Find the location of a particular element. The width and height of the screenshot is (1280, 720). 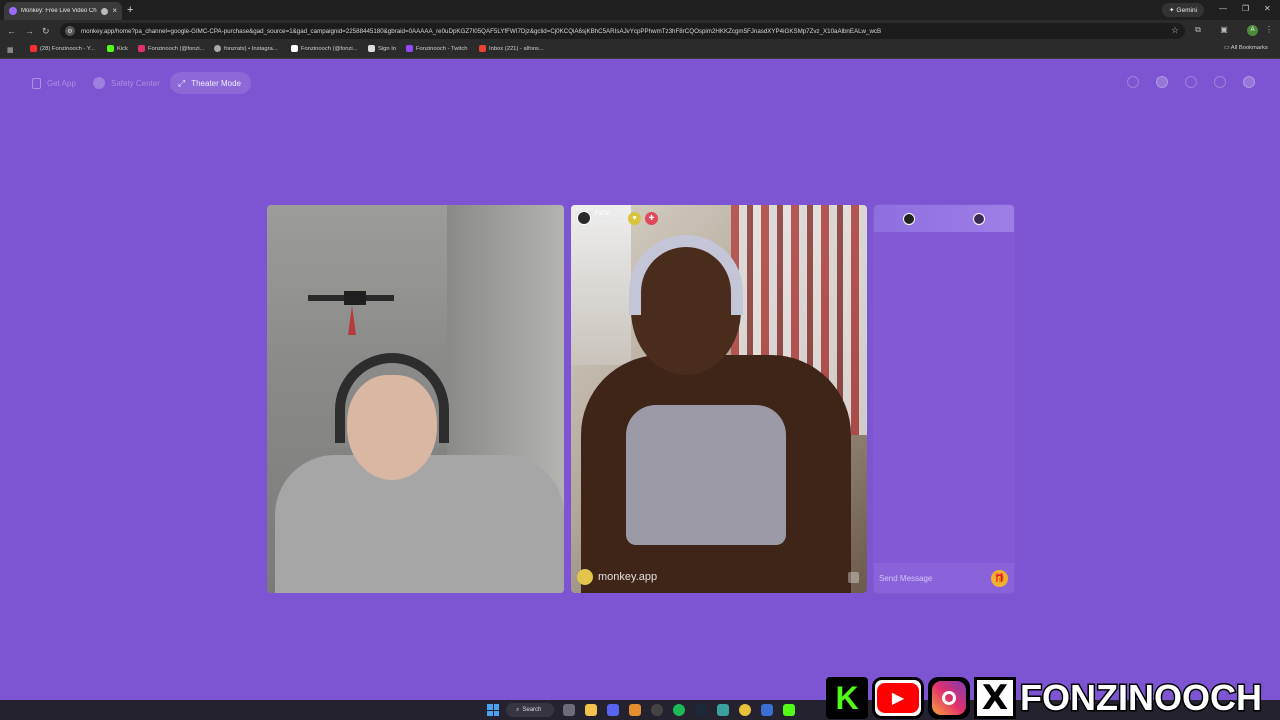

menu-dots-icon: ⋮ is located at coordinates (1269, 30).